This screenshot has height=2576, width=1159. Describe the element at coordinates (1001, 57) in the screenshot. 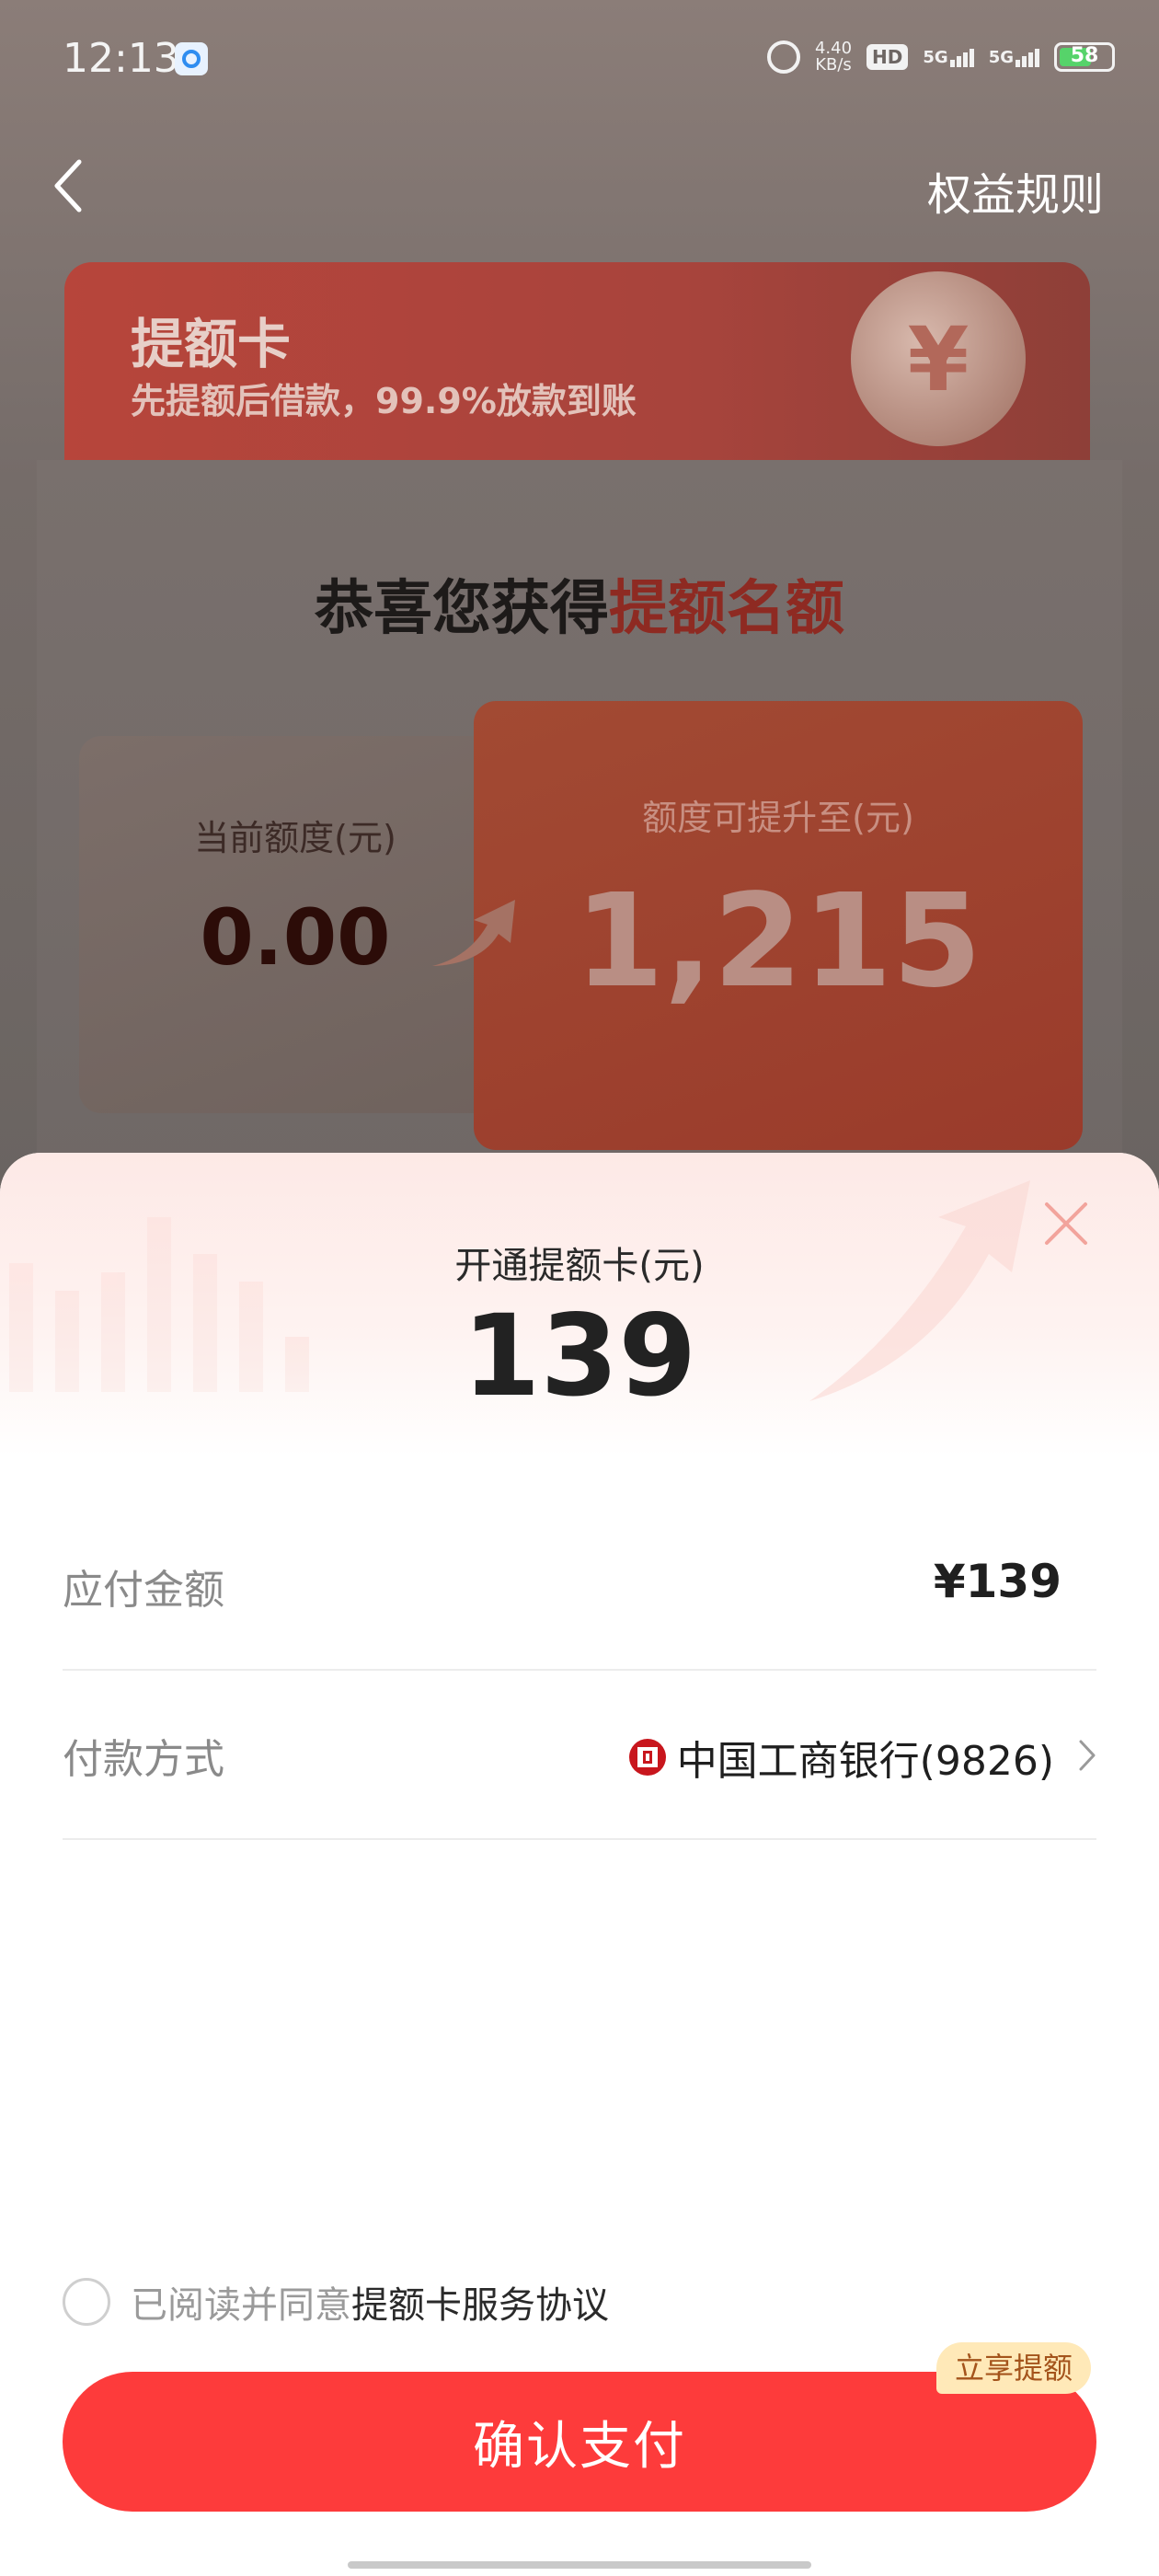

I see `signal-2-label: 5G` at that location.